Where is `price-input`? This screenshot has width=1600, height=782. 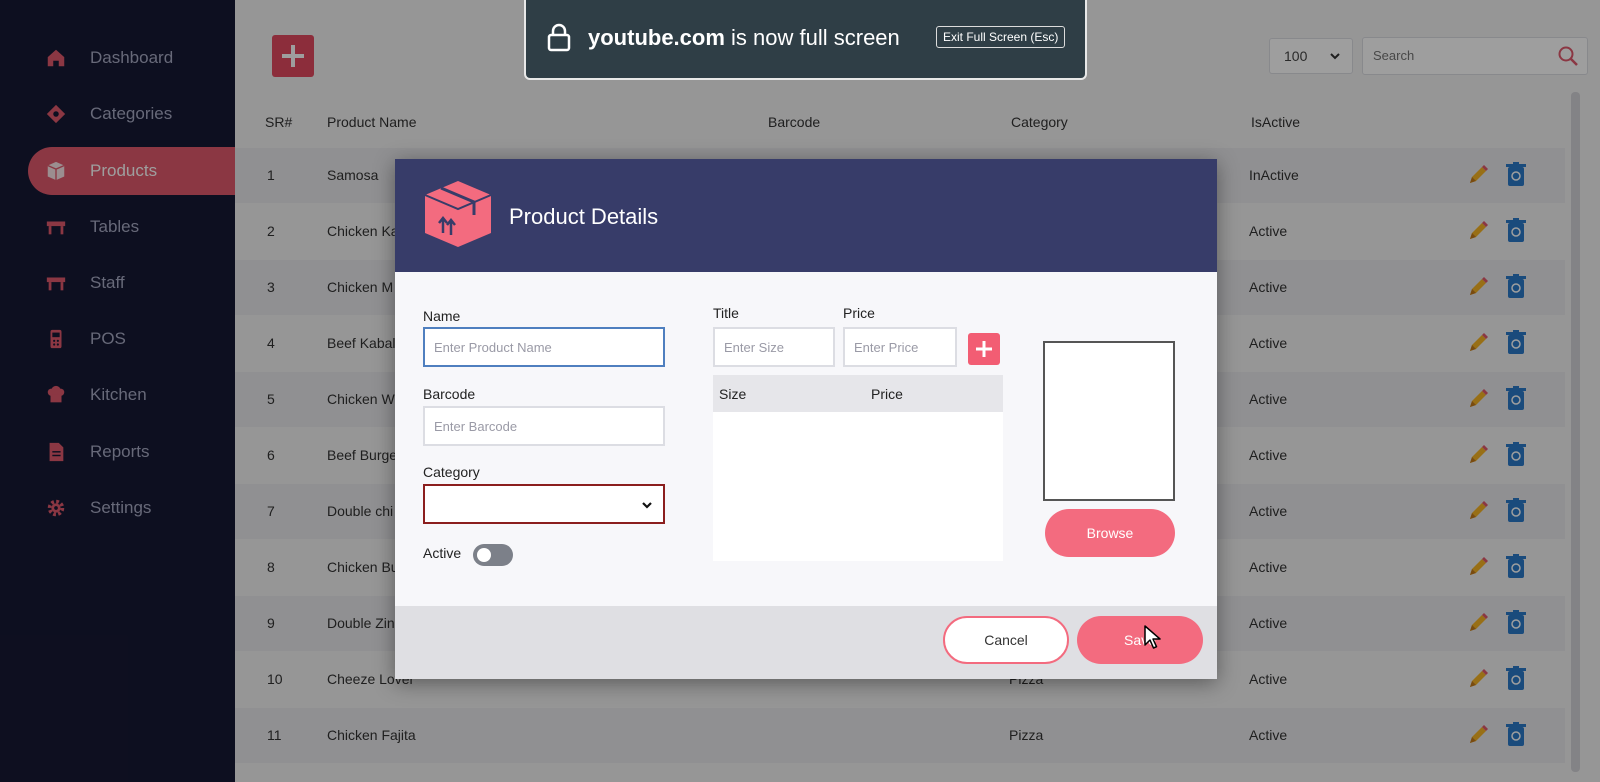 price-input is located at coordinates (900, 347).